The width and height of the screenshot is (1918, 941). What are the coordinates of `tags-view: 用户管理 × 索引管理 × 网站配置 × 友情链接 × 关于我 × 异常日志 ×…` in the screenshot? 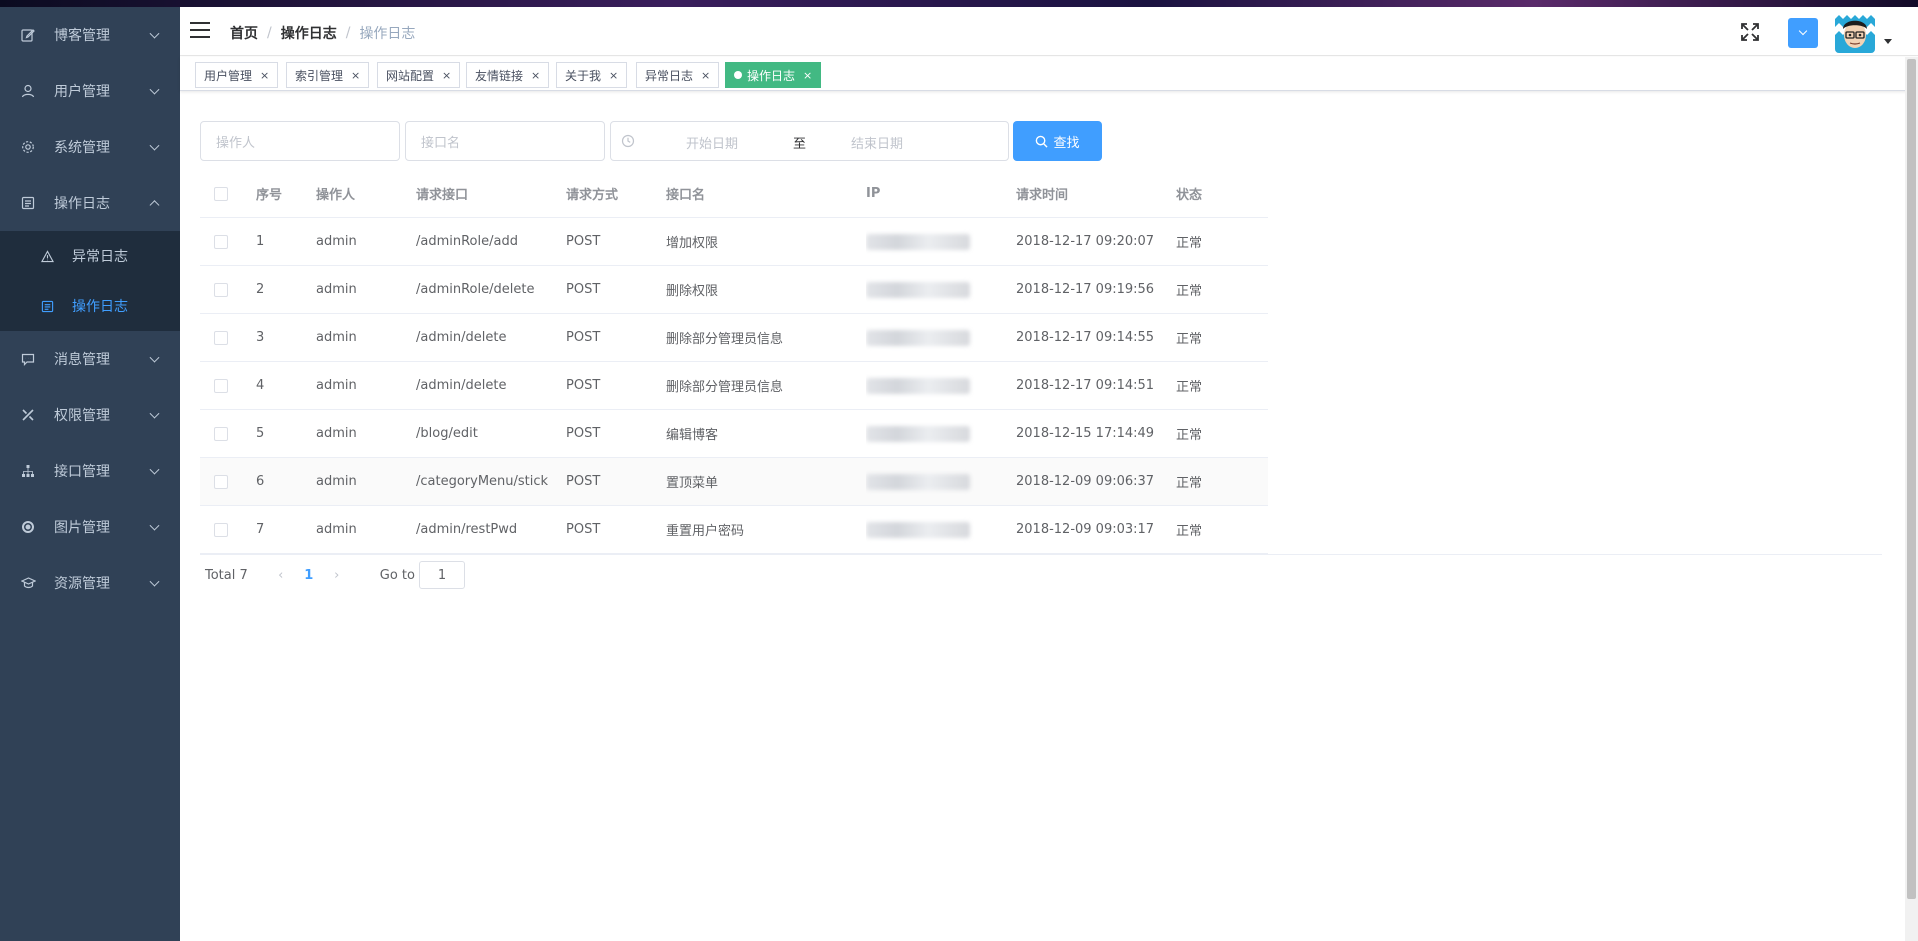 It's located at (1049, 74).